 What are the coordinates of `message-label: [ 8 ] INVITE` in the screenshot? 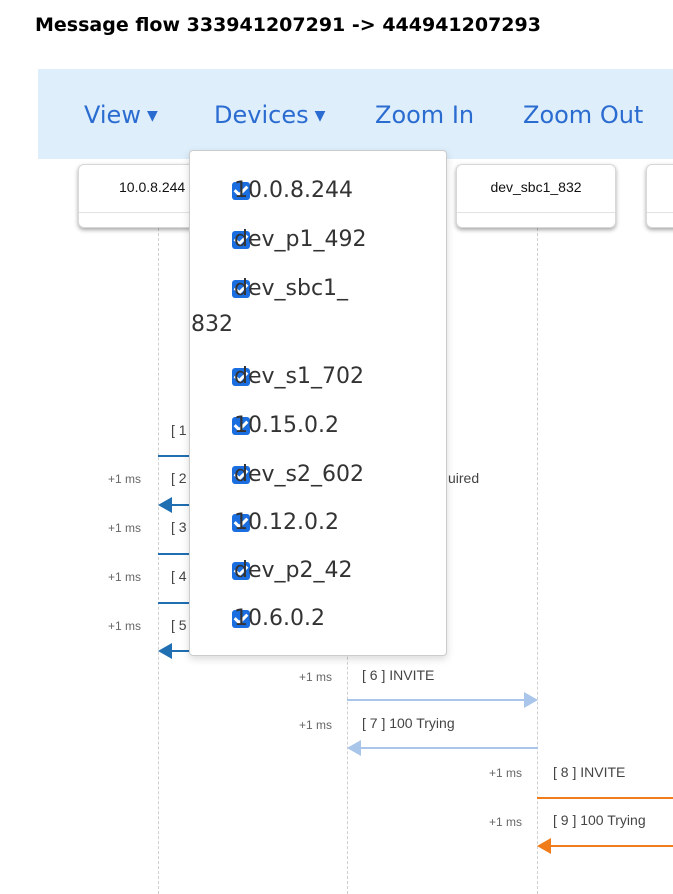 It's located at (589, 772).